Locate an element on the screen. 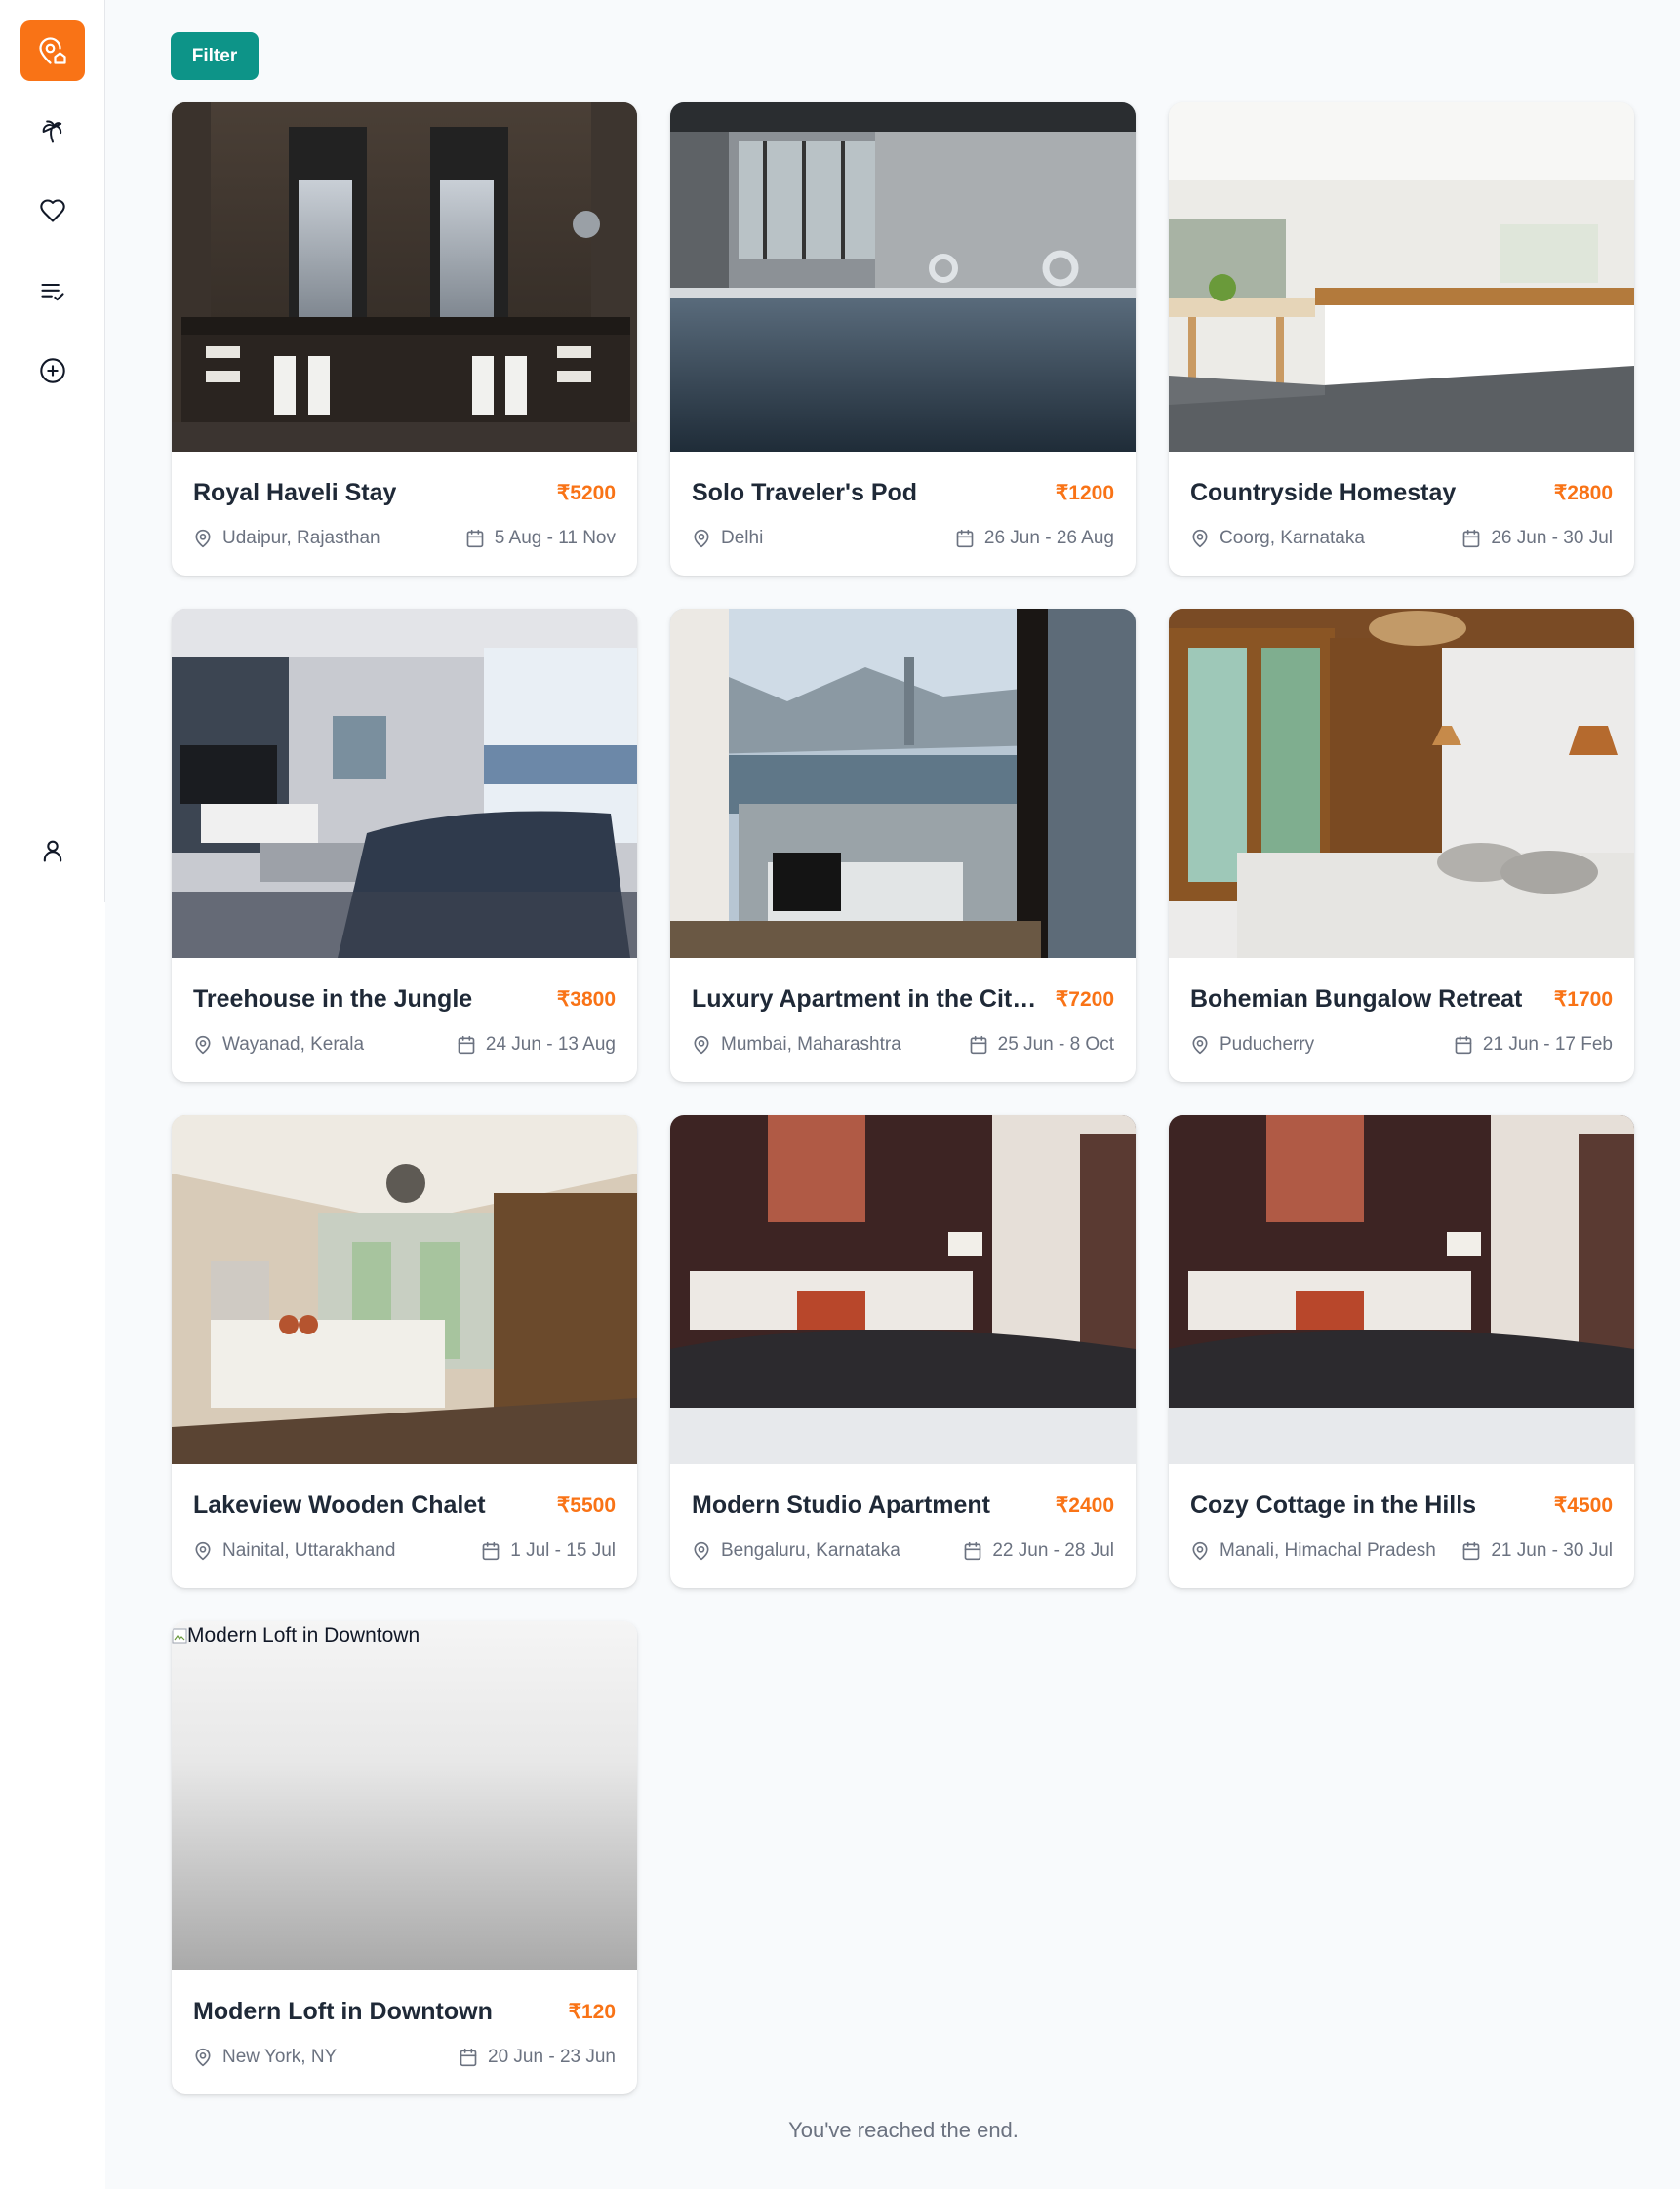 The height and width of the screenshot is (2189, 1680). user-icon is located at coordinates (52, 851).